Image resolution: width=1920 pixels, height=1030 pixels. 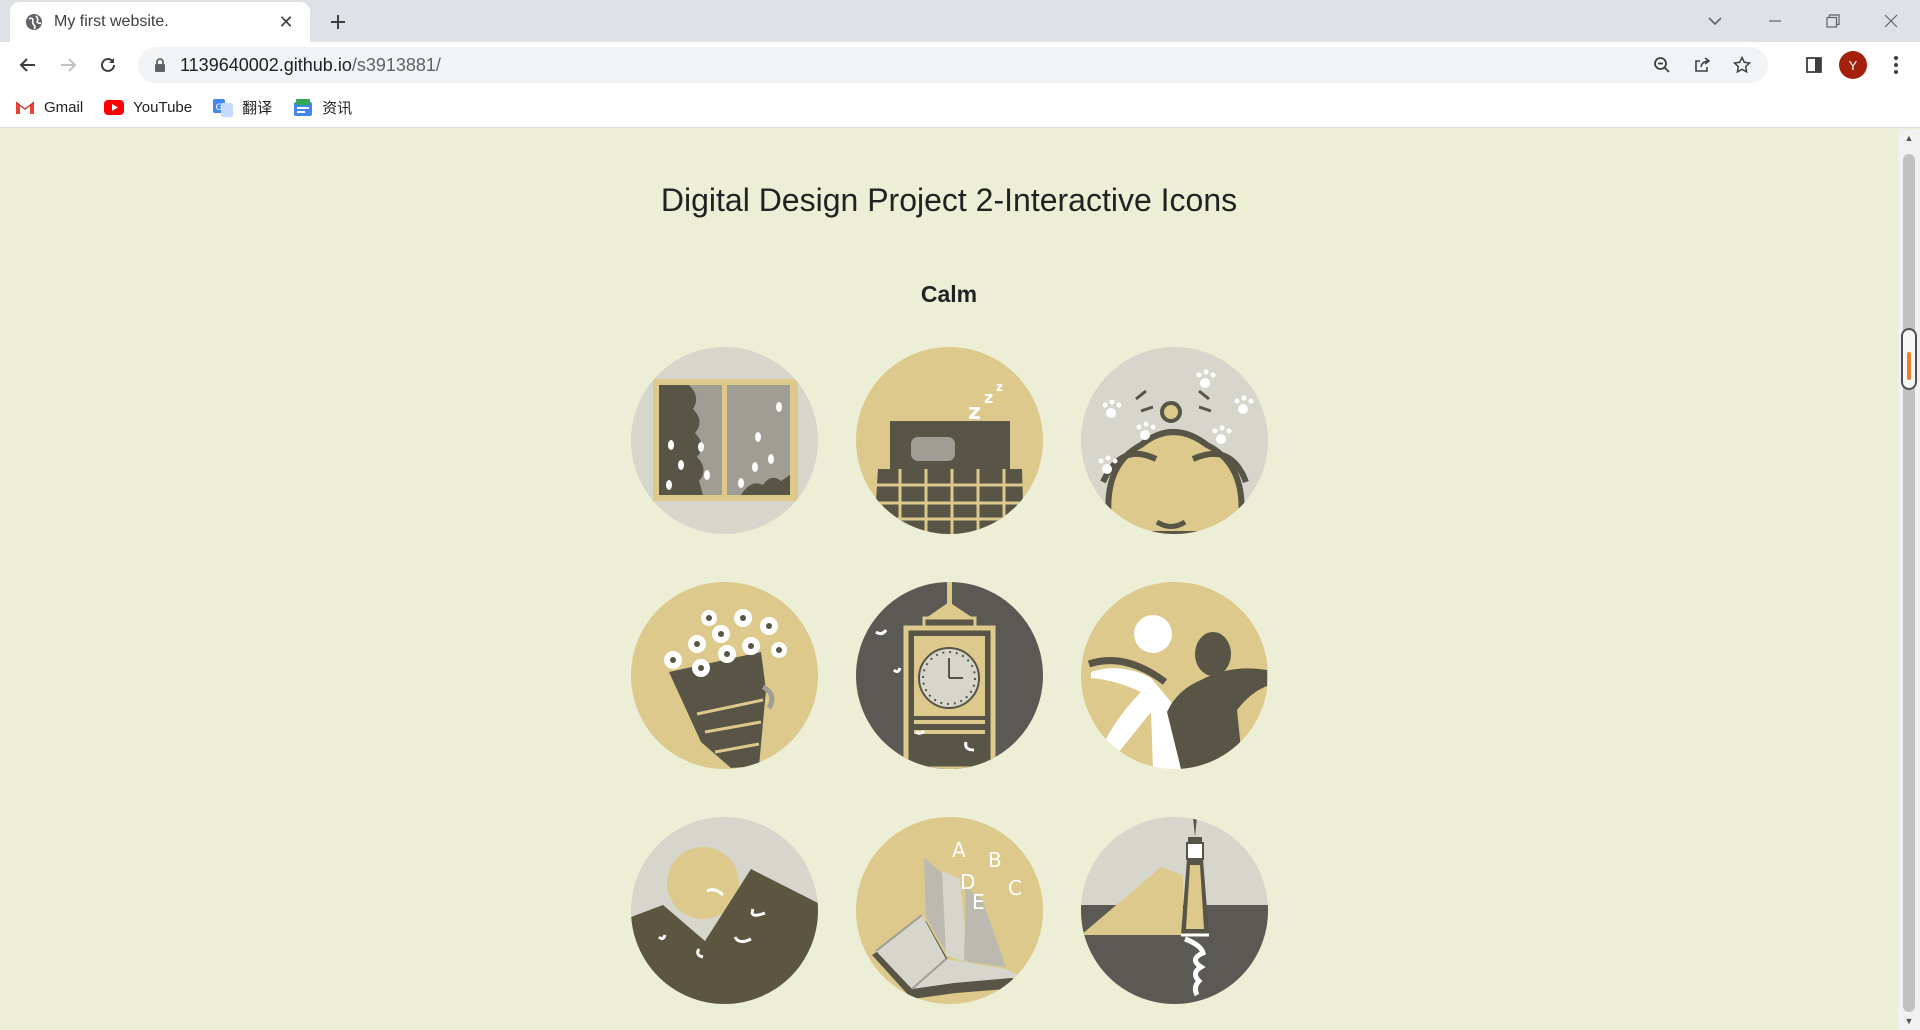 What do you see at coordinates (1814, 65) in the screenshot?
I see `side-panel-icon` at bounding box center [1814, 65].